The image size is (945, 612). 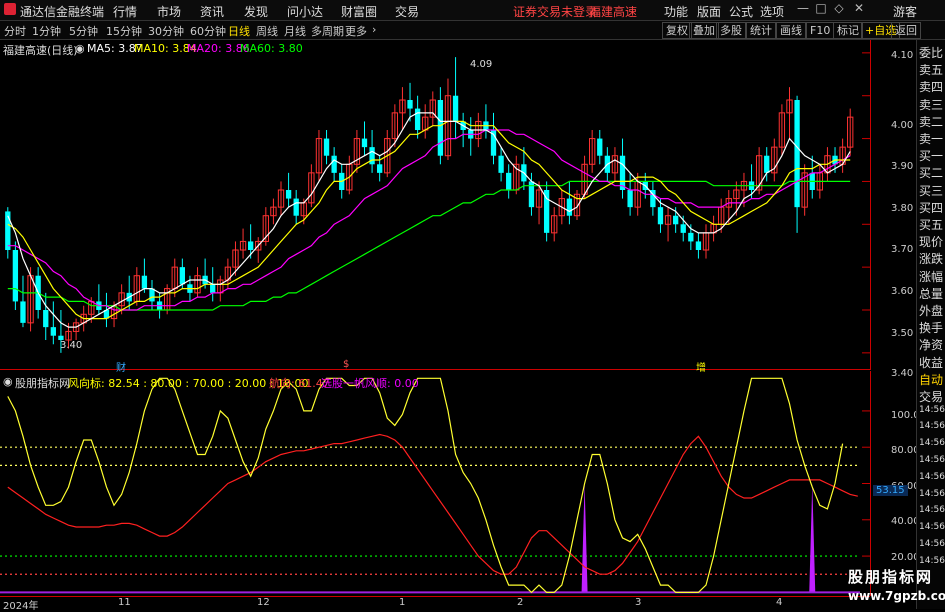 I want to click on period-multi: 多周期, so click(x=327, y=31).